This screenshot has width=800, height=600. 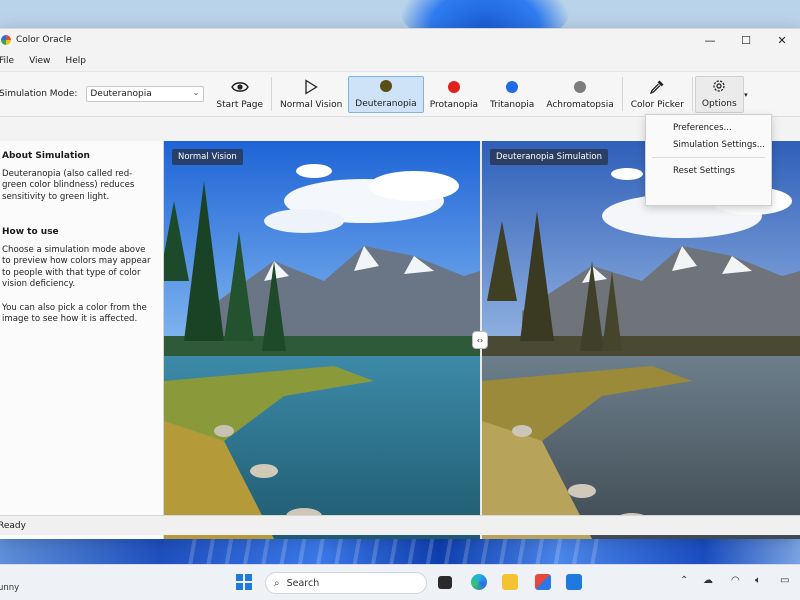 I want to click on color-picker-label: Color Picker, so click(x=657, y=104).